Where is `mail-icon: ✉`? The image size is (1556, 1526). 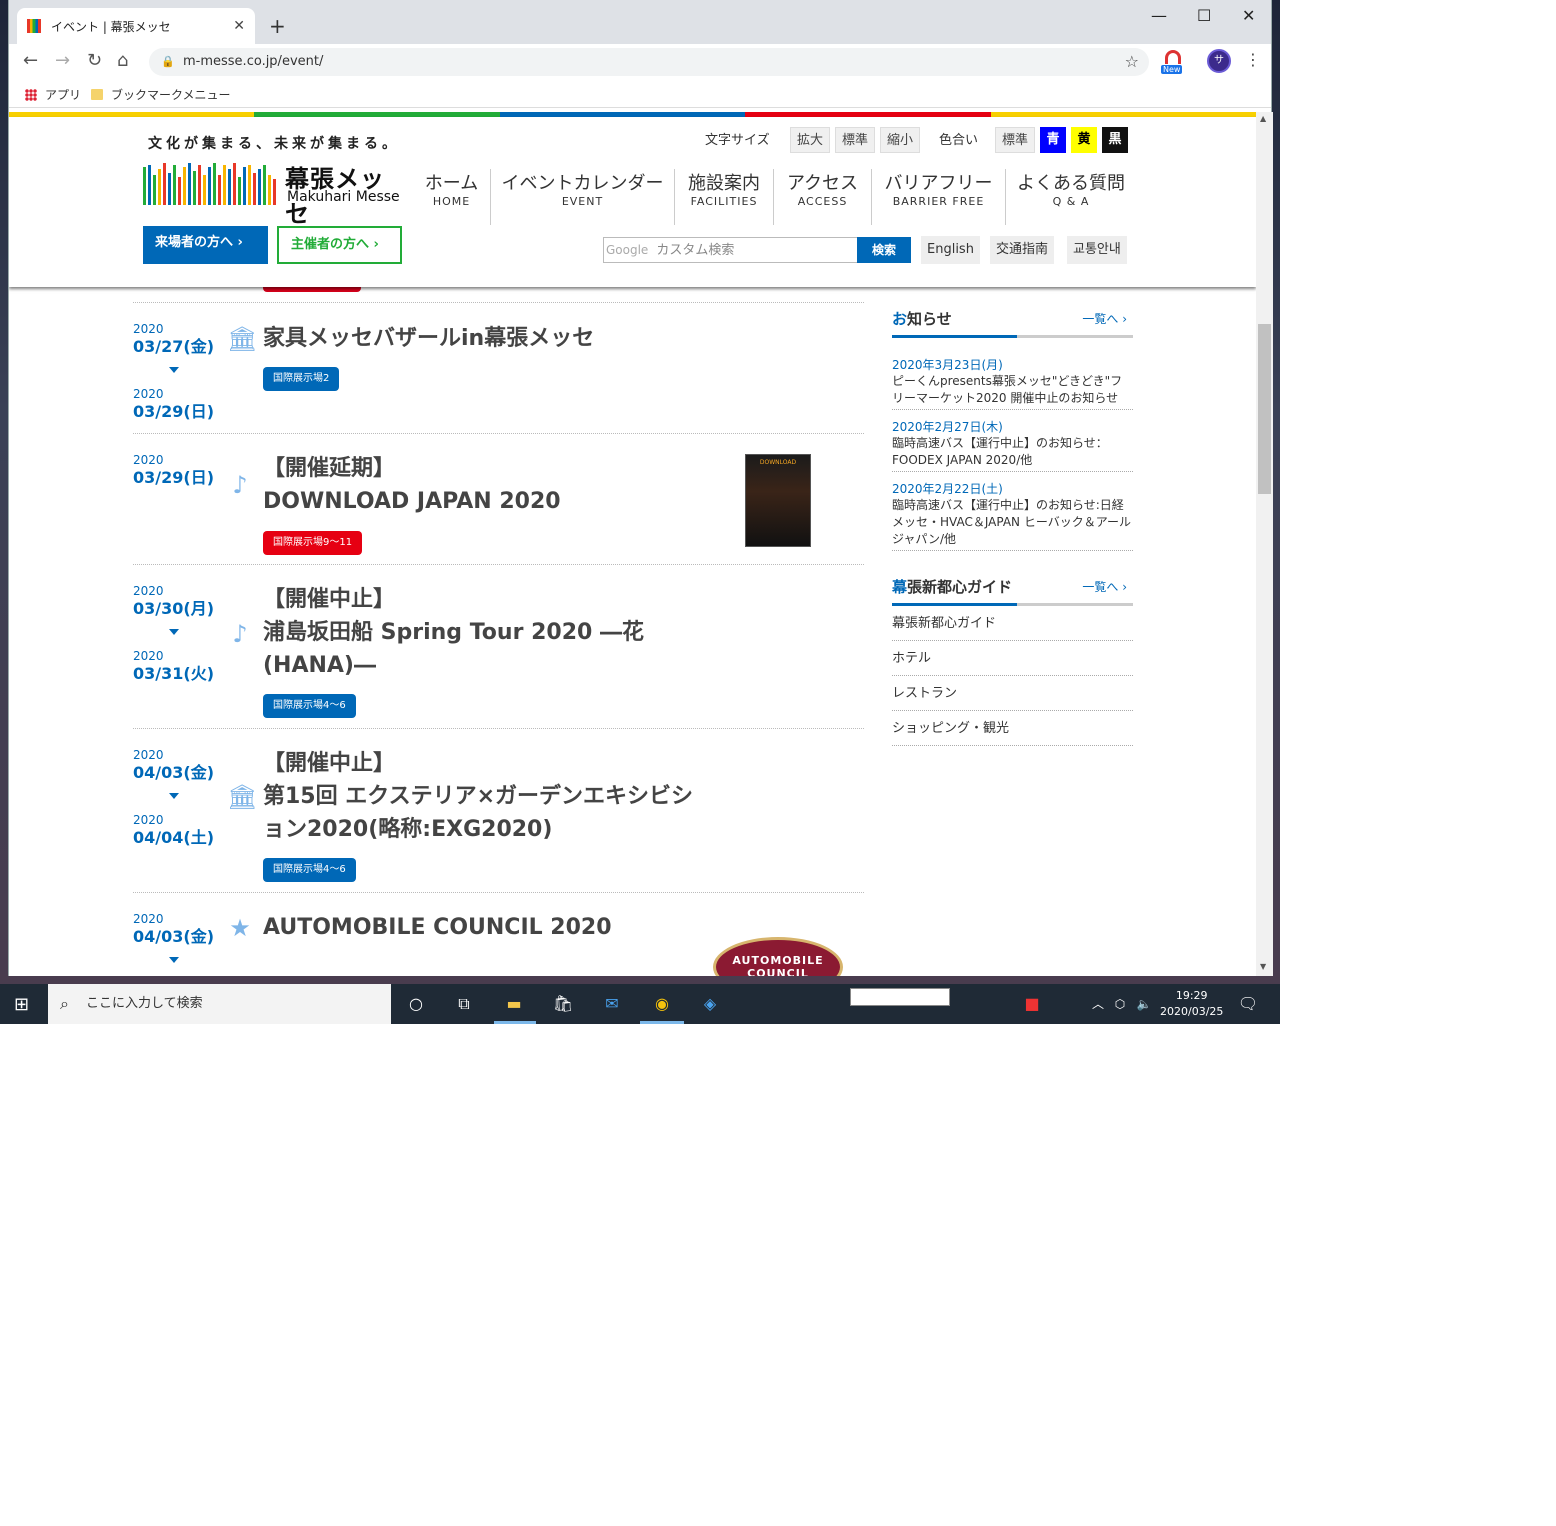
mail-icon: ✉ is located at coordinates (612, 1004).